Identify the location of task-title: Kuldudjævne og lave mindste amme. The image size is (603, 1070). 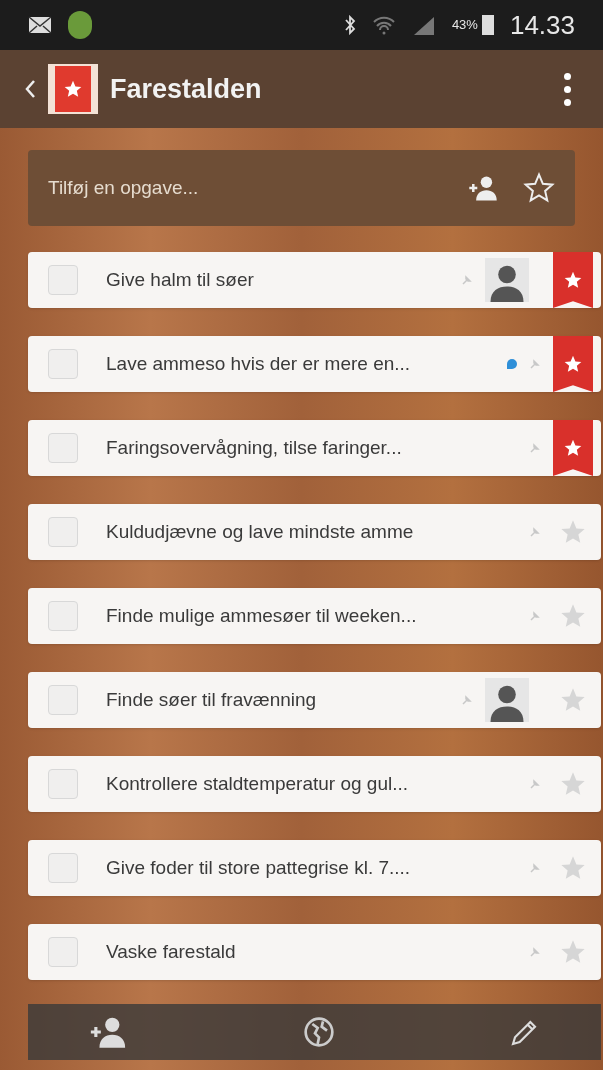
(260, 531).